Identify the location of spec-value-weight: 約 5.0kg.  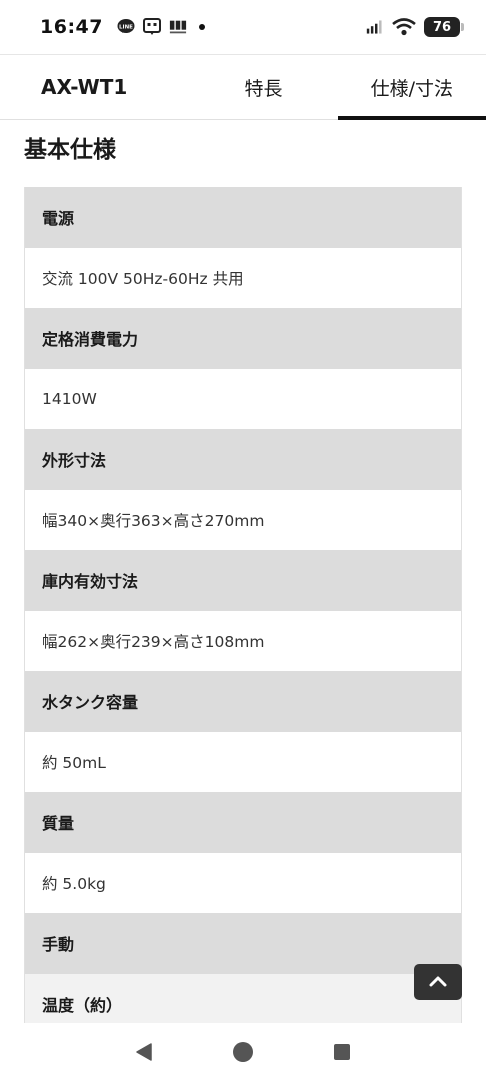
(243, 882).